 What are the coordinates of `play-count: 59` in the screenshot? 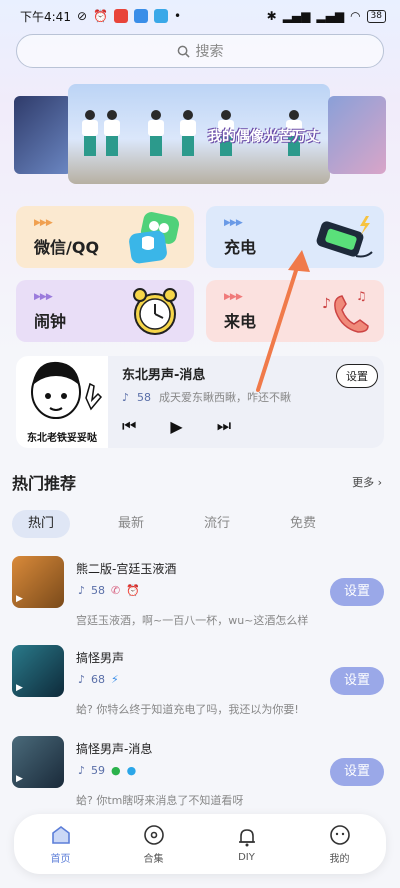 It's located at (98, 770).